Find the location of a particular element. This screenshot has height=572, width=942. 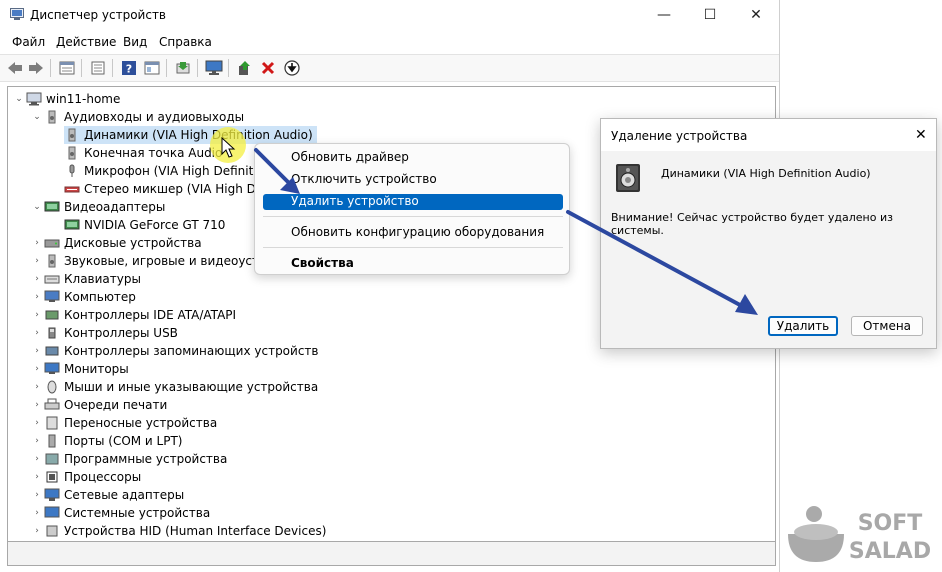

confirm-uninstall-button: Удалить is located at coordinates (803, 326).